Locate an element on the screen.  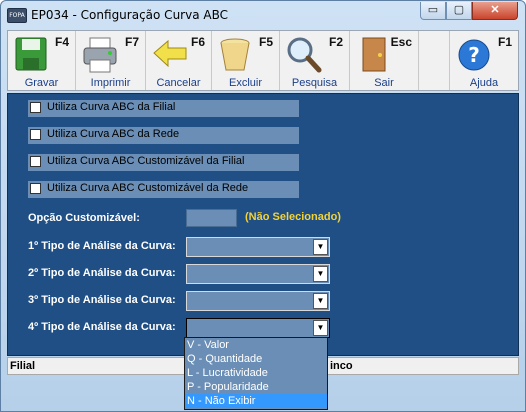
dropdown-option: N - Não Exibir is located at coordinates (256, 401).